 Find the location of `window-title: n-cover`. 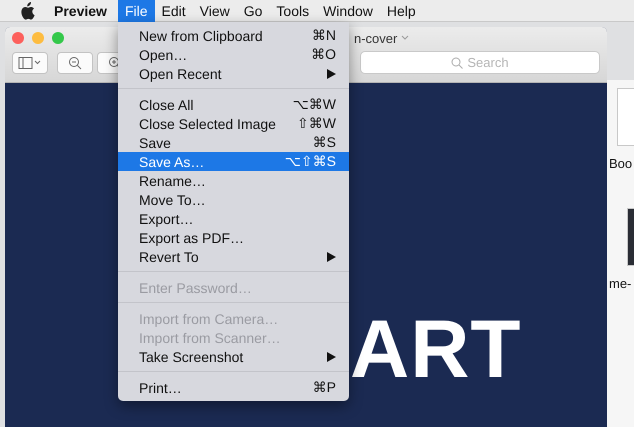

window-title: n-cover is located at coordinates (376, 38).